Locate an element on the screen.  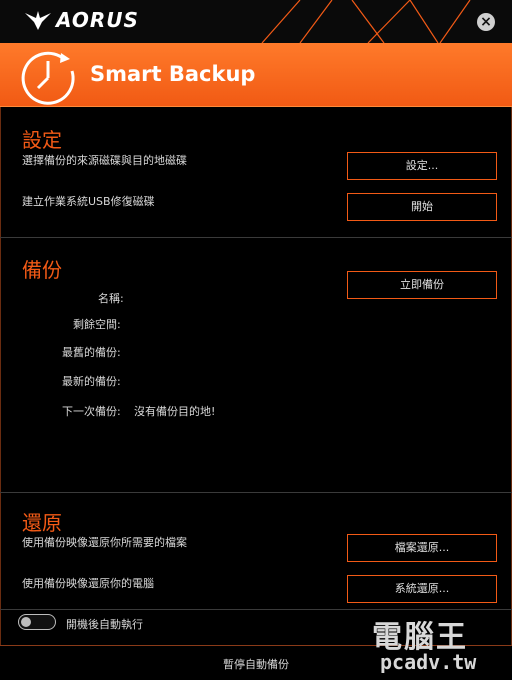
watermark-url: pcadv.tw is located at coordinates (428, 662).